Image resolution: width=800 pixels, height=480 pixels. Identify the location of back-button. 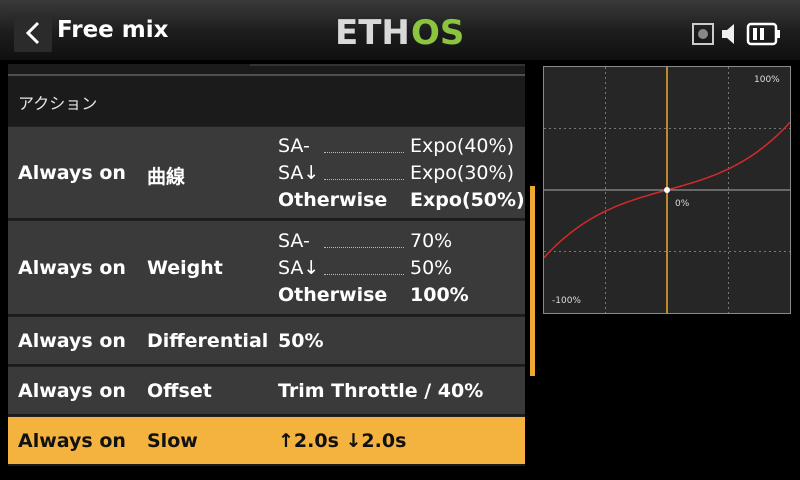
(33, 33).